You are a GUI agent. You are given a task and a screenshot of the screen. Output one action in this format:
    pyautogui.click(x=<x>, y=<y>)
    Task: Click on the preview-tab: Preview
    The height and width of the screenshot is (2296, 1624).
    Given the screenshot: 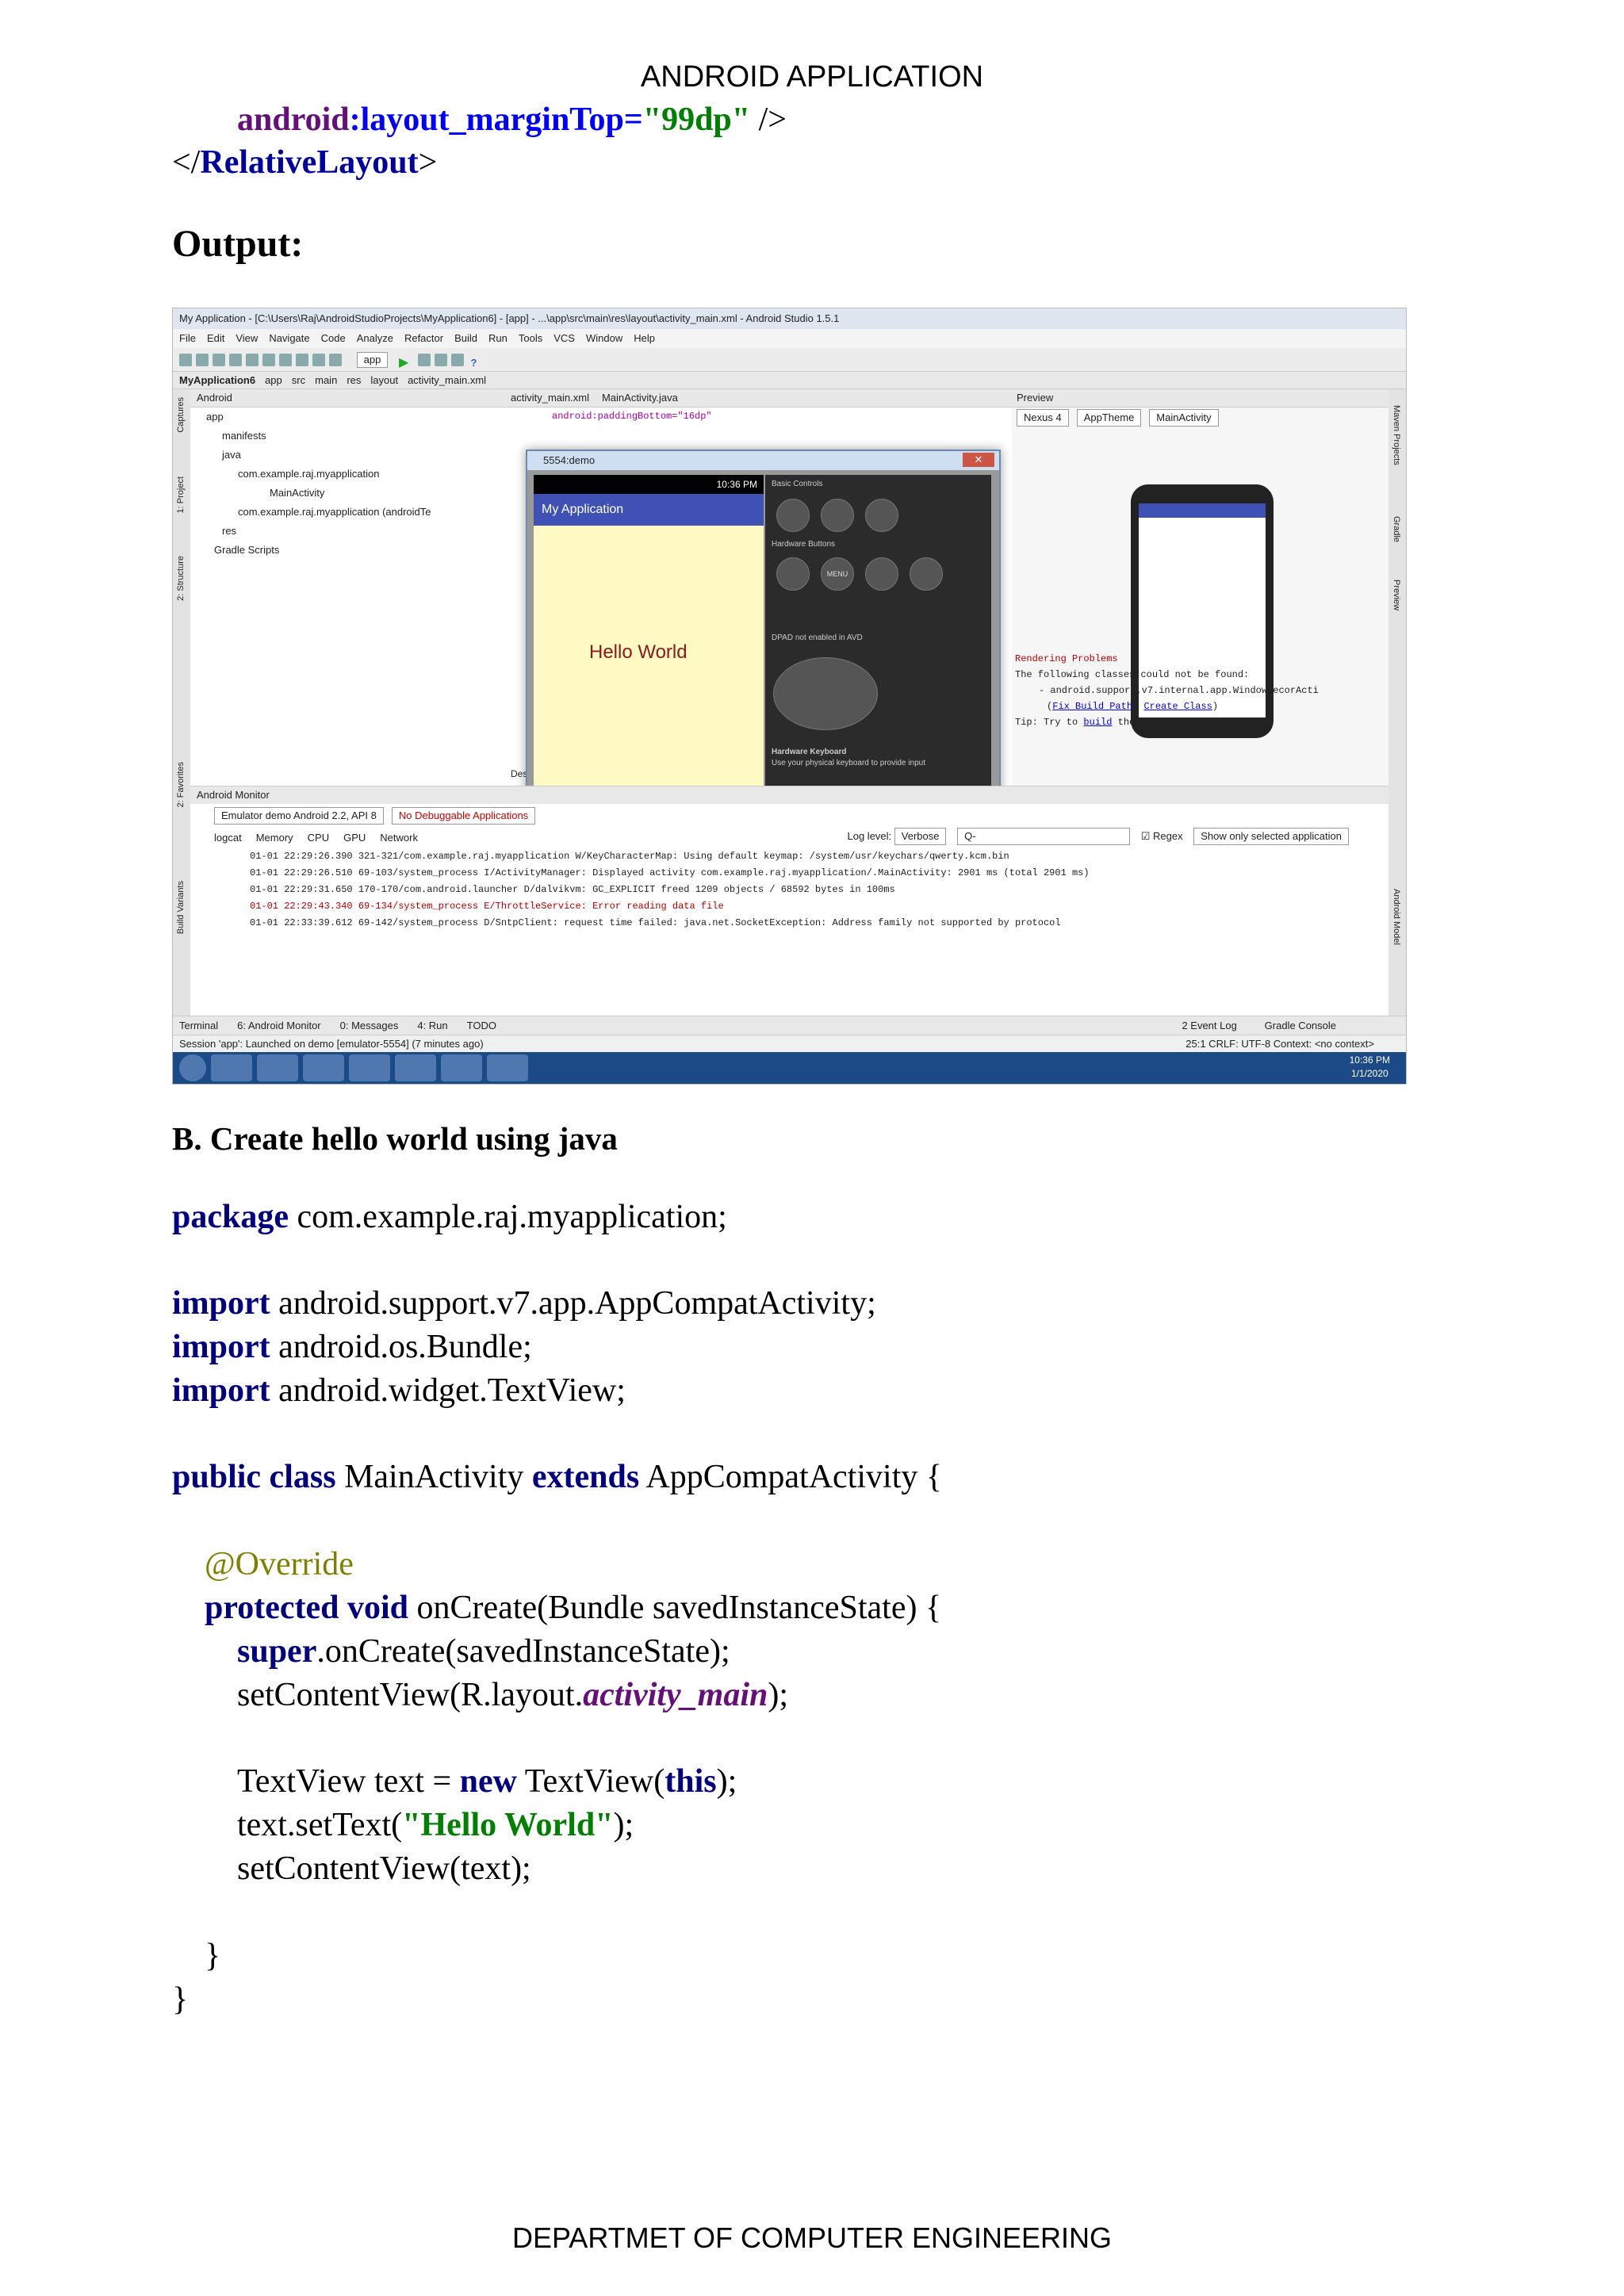 What is the action you would take?
    pyautogui.click(x=1396, y=595)
    